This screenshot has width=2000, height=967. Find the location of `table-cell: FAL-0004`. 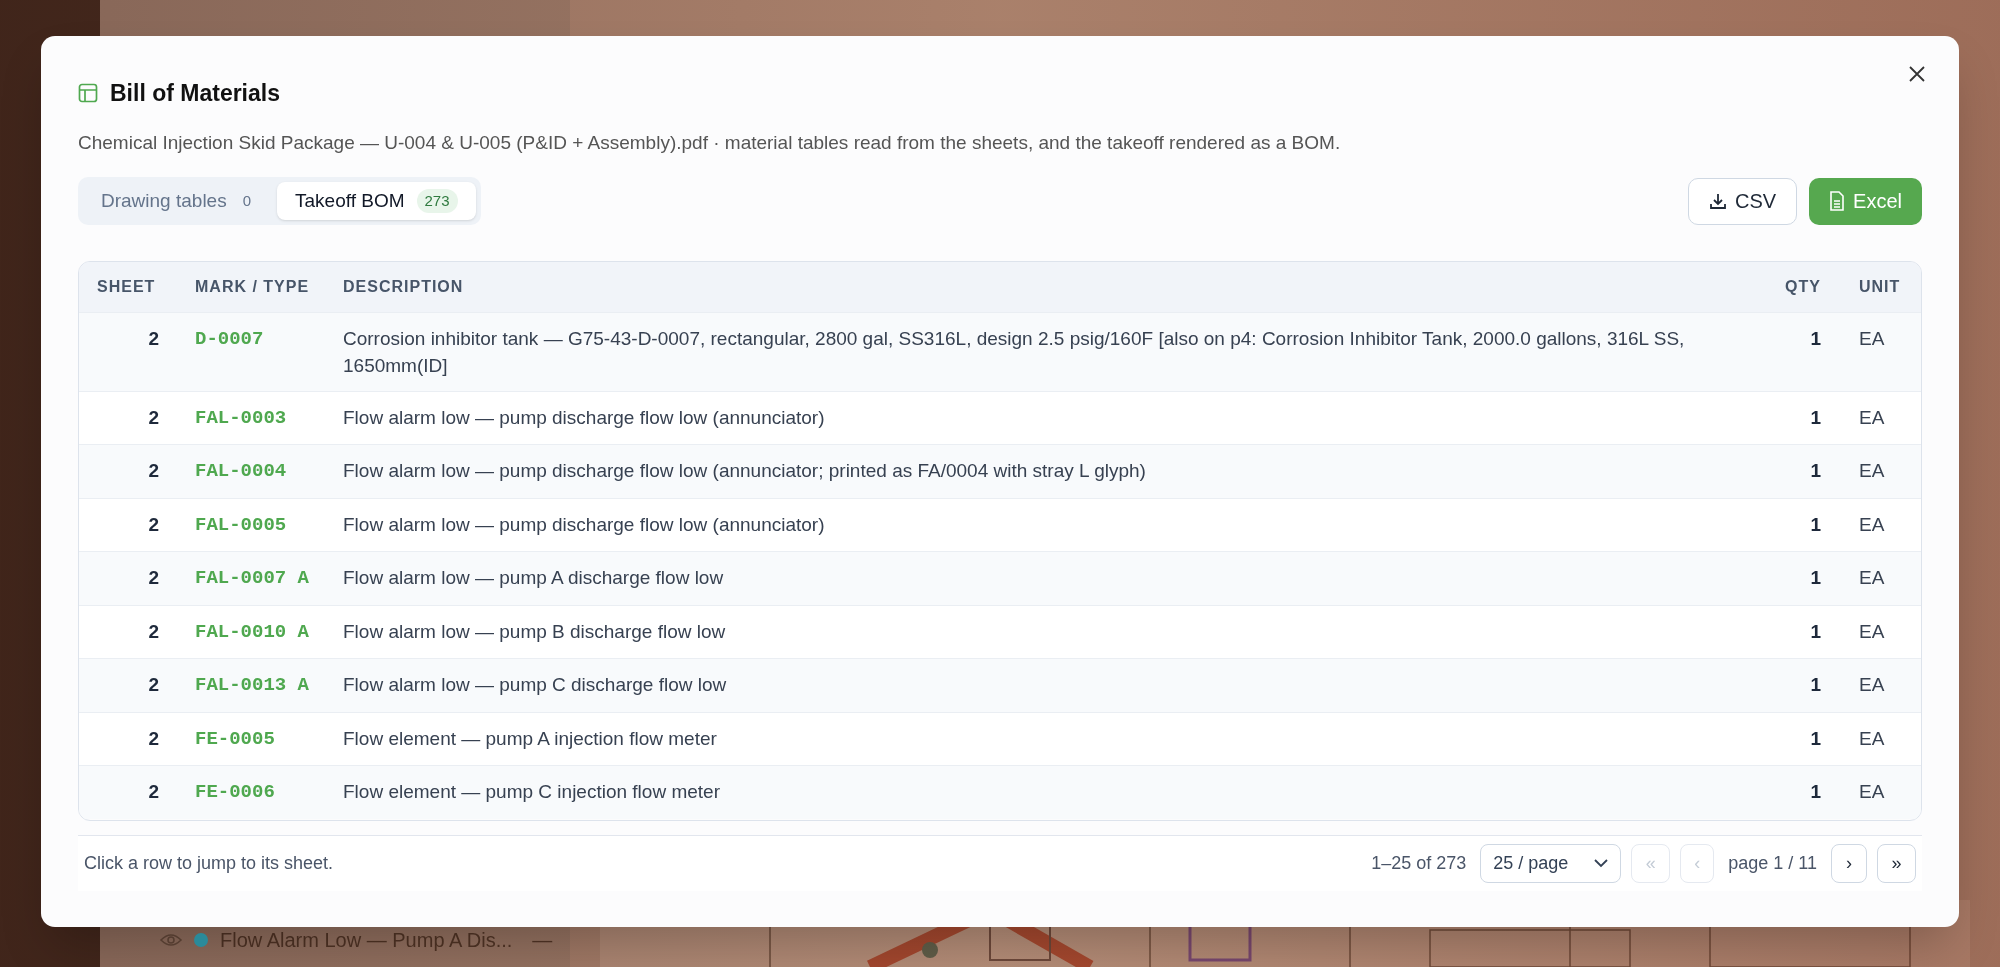

table-cell: FAL-0004 is located at coordinates (254, 471).